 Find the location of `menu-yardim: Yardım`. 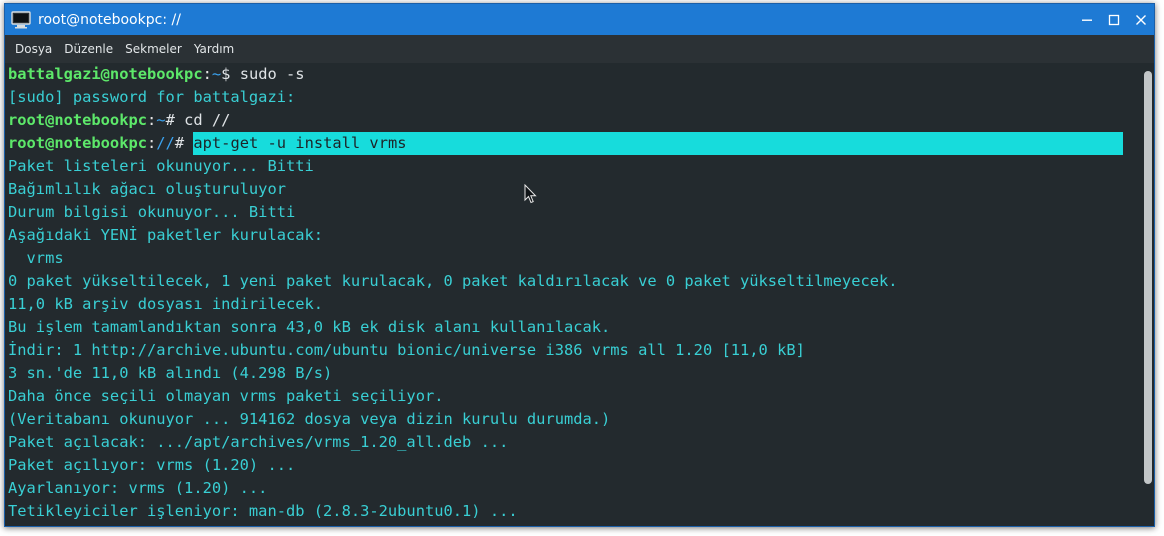

menu-yardim: Yardım is located at coordinates (214, 49).